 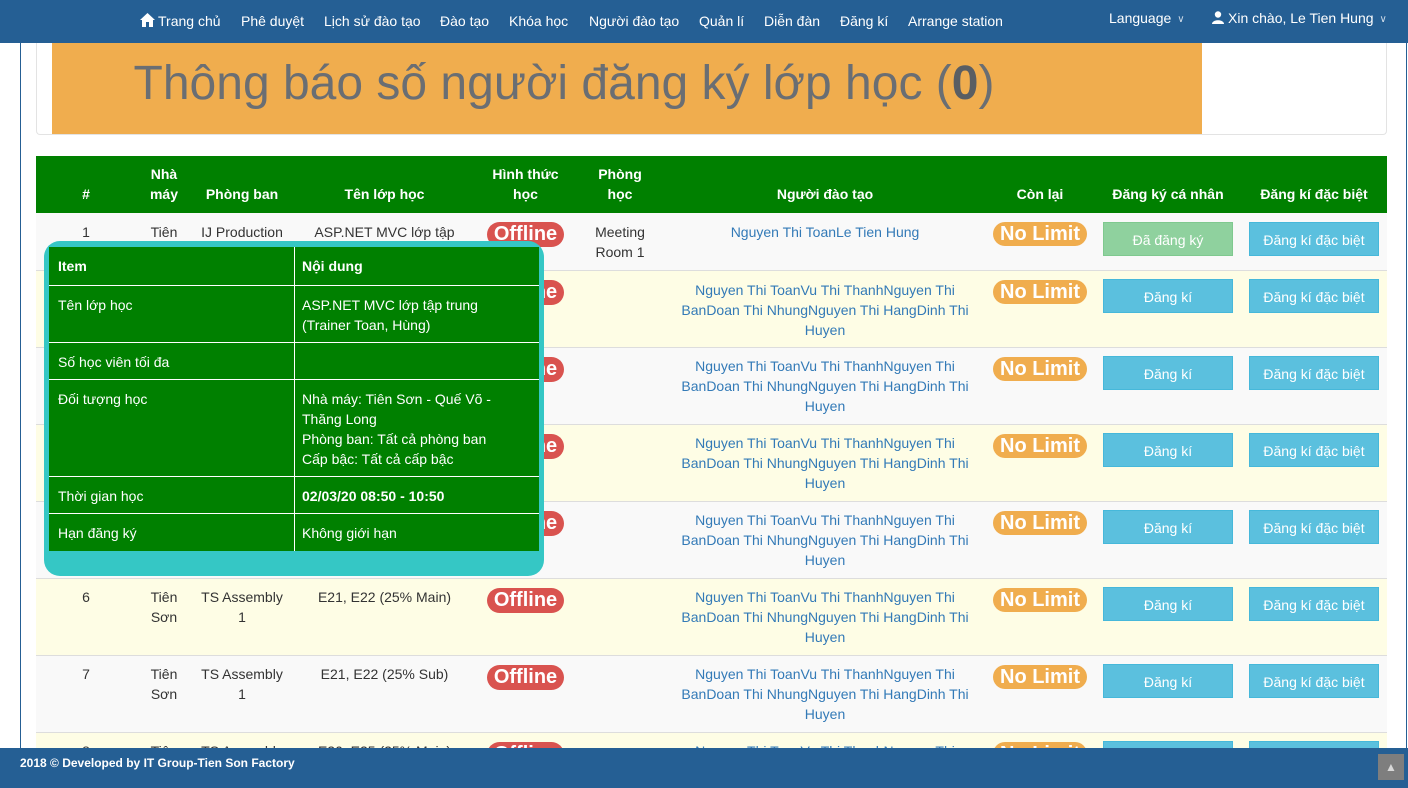 I want to click on popup-value-schedule: 02/03/20 08:50 - 10:50, so click(x=373, y=496).